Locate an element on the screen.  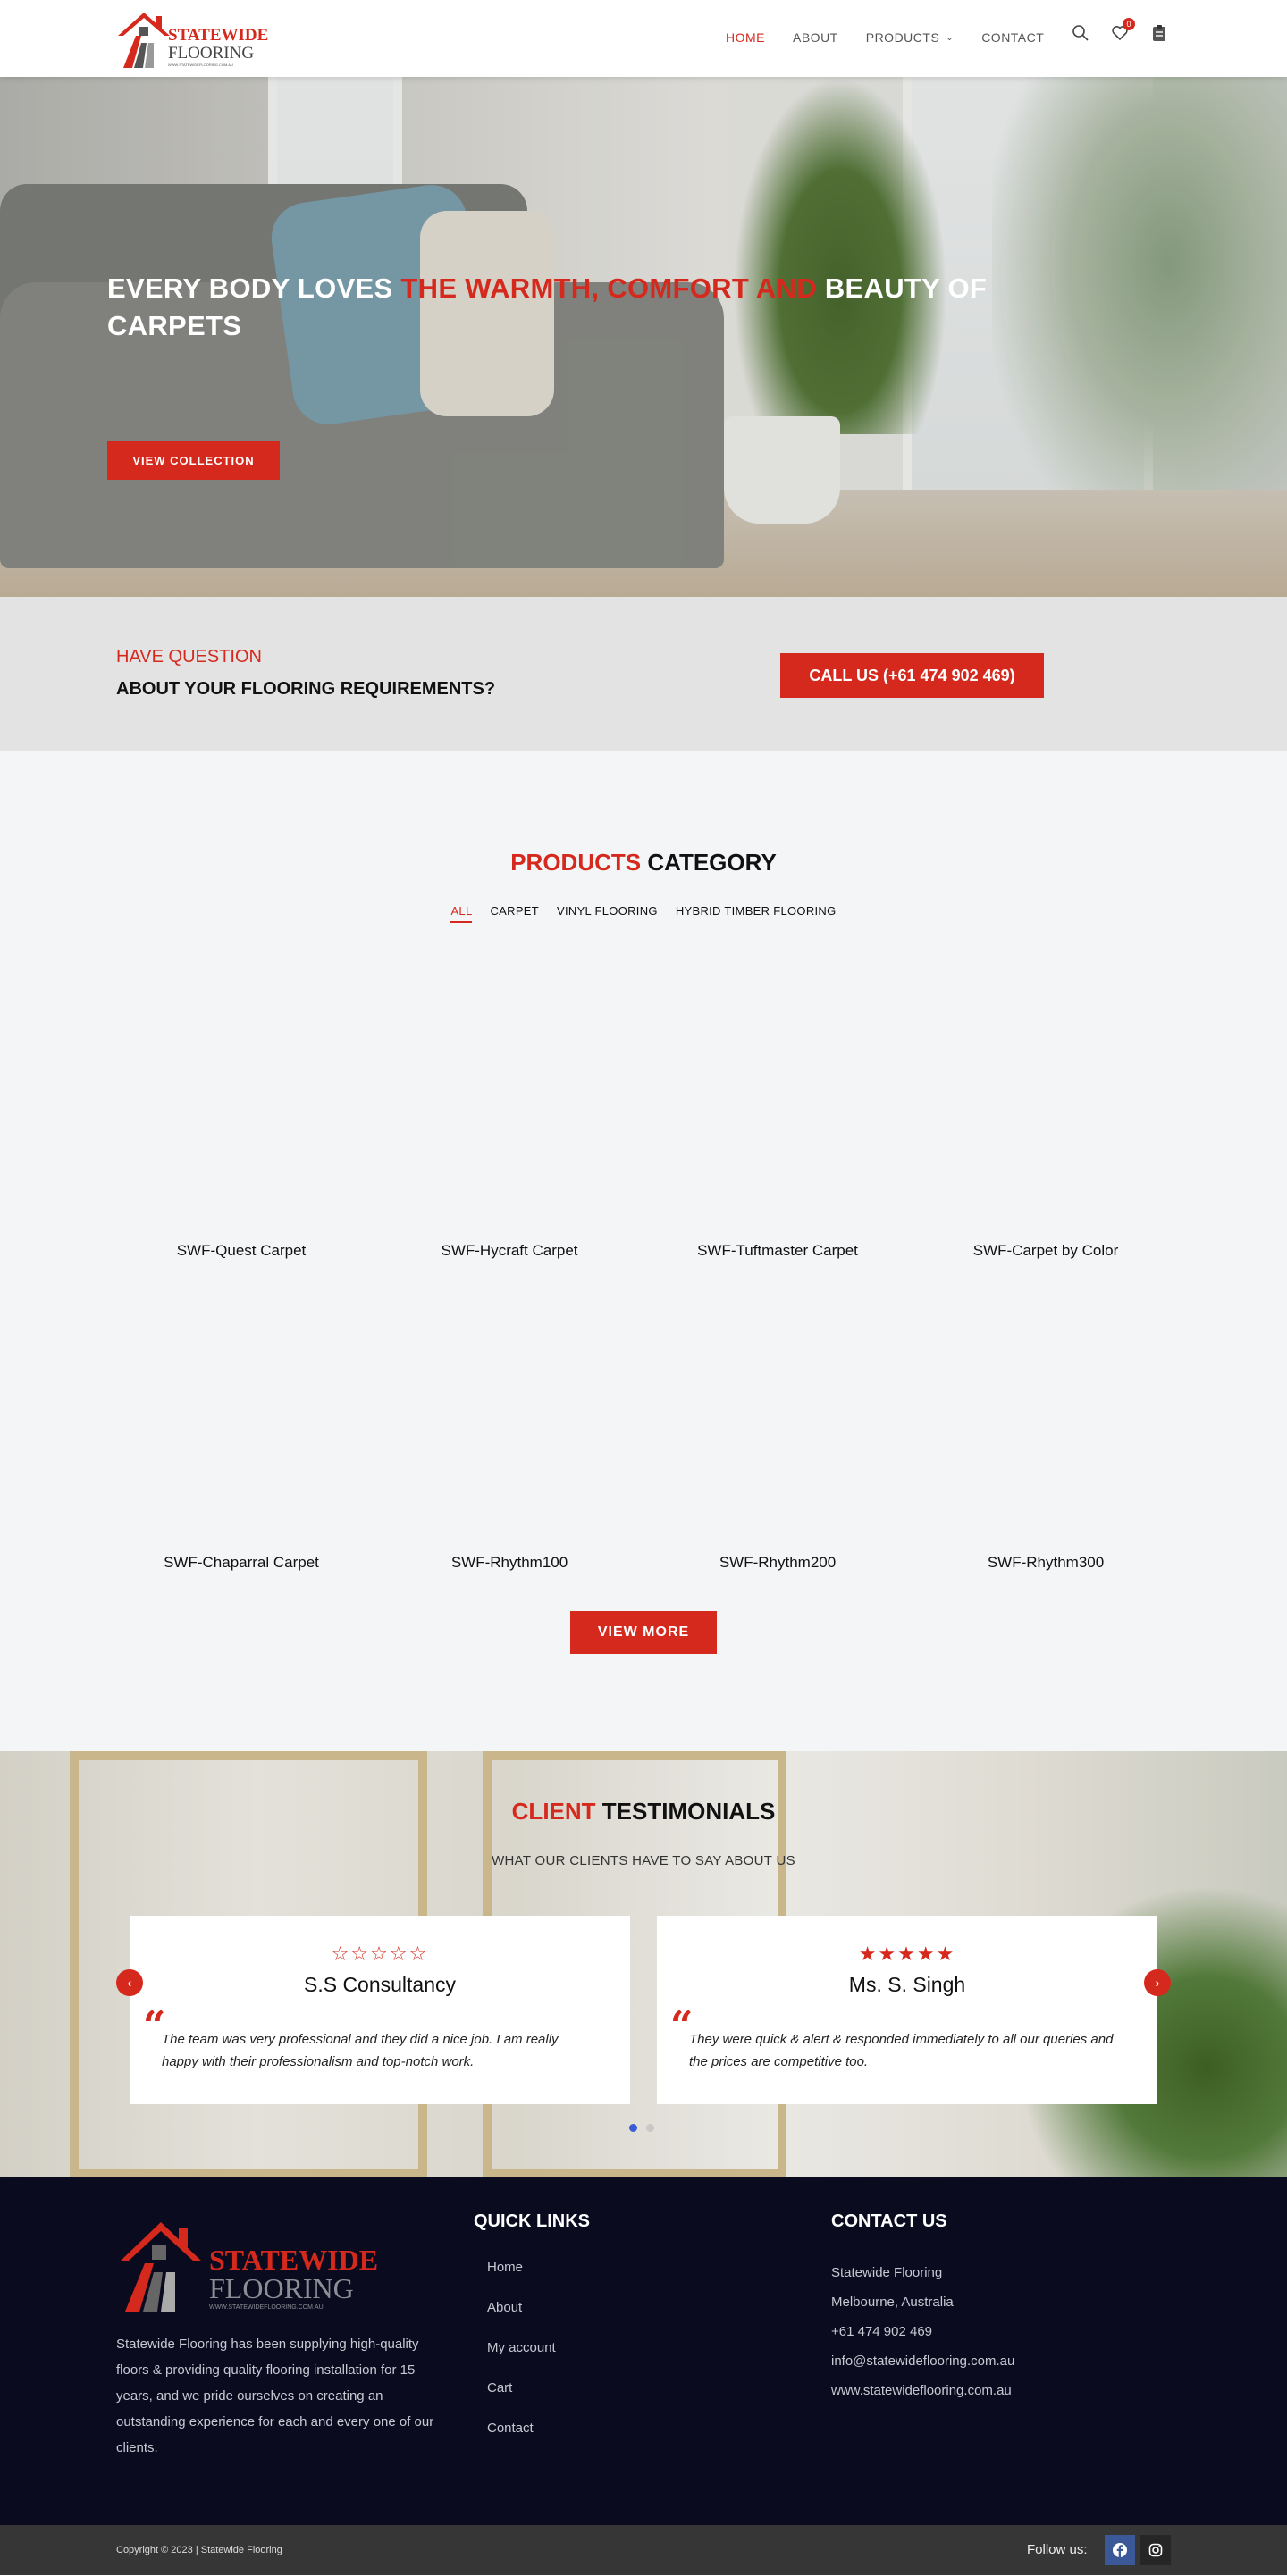
product-name: SWF-Rhythm300 is located at coordinates (1046, 1563).